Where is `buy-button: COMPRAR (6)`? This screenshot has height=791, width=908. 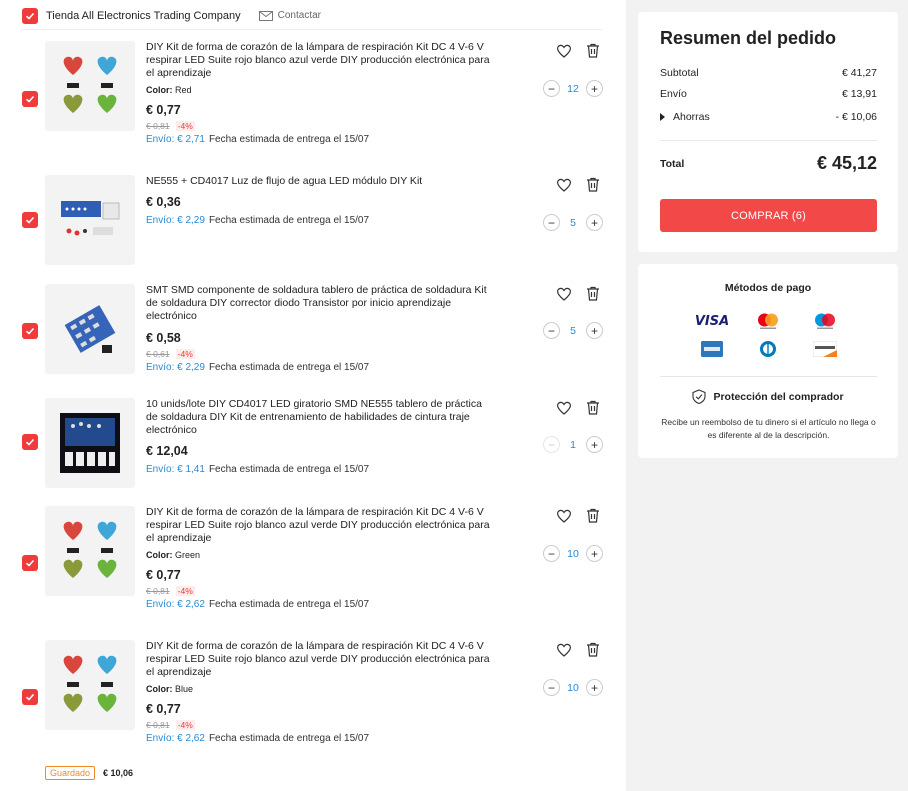
buy-button: COMPRAR (6) is located at coordinates (768, 215).